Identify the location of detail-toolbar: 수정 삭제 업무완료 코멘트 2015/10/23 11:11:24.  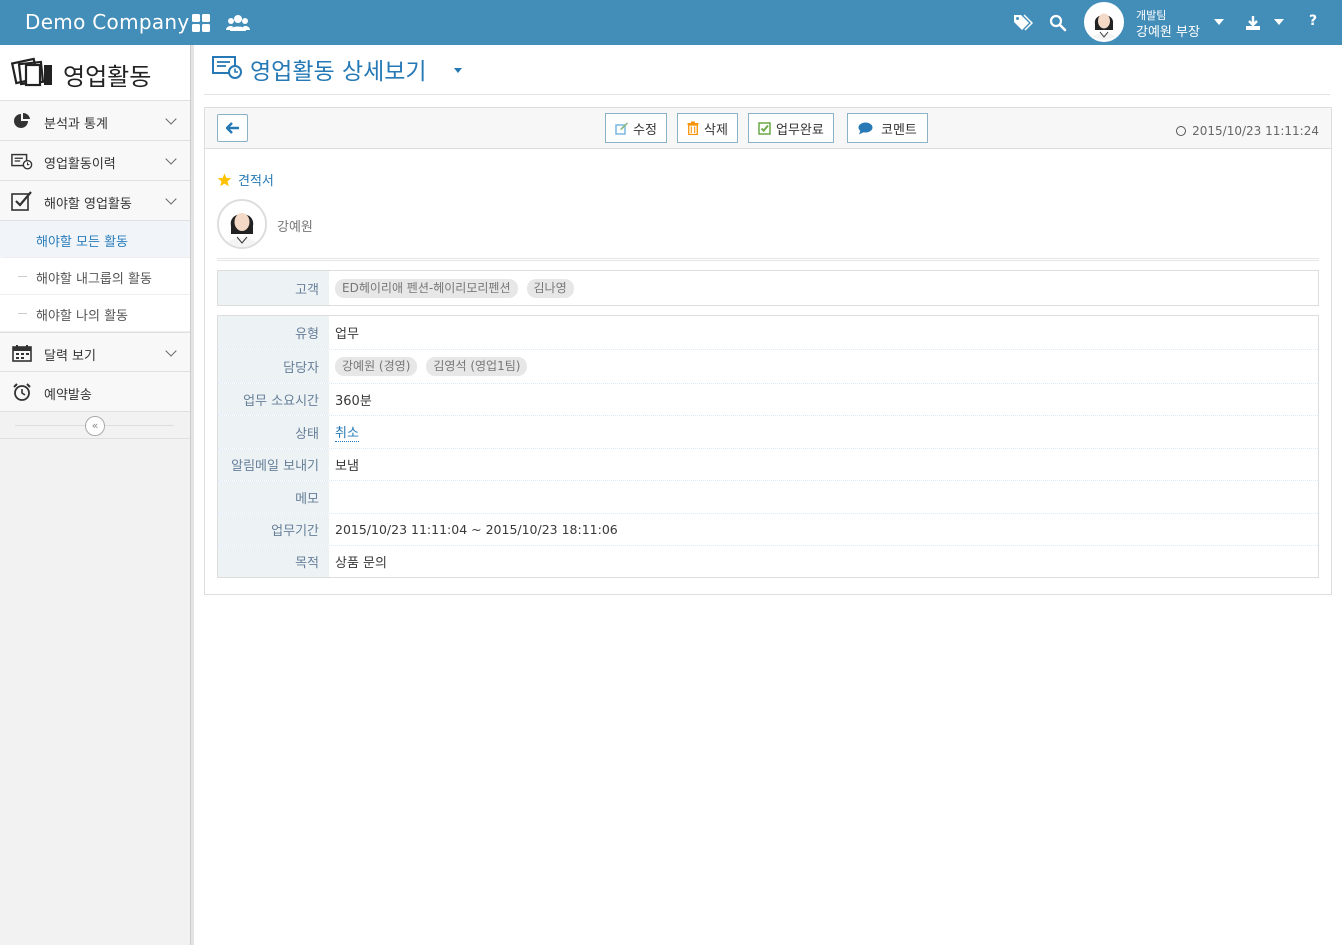
(768, 128).